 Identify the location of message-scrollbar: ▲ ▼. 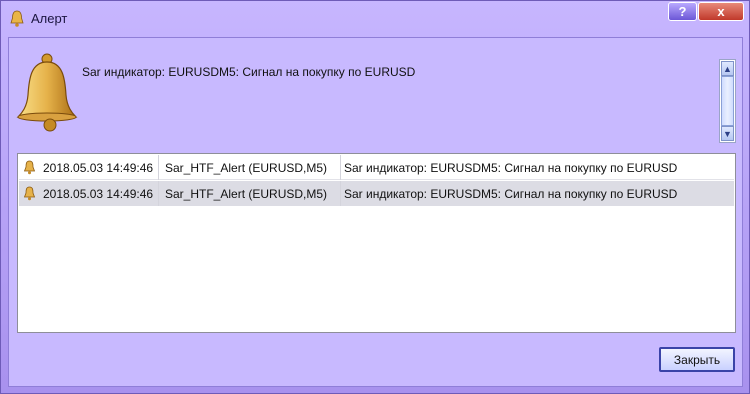
(727, 101).